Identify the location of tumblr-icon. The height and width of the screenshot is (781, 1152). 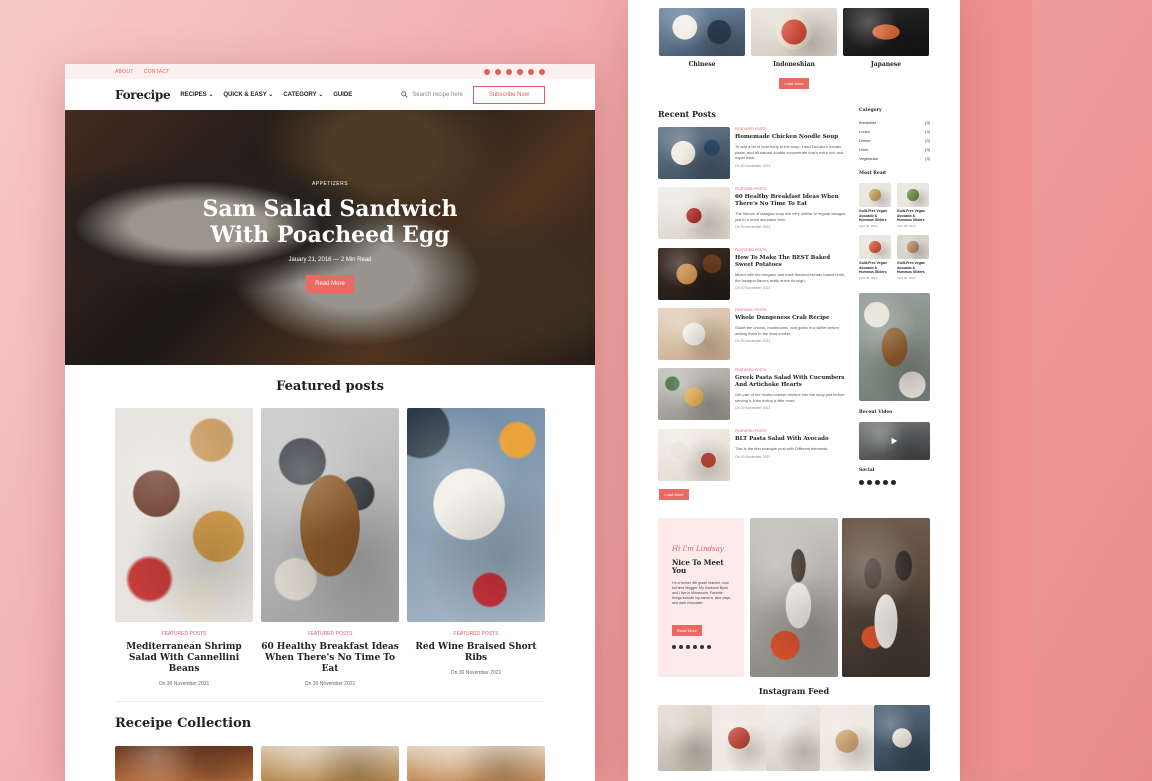
(487, 71).